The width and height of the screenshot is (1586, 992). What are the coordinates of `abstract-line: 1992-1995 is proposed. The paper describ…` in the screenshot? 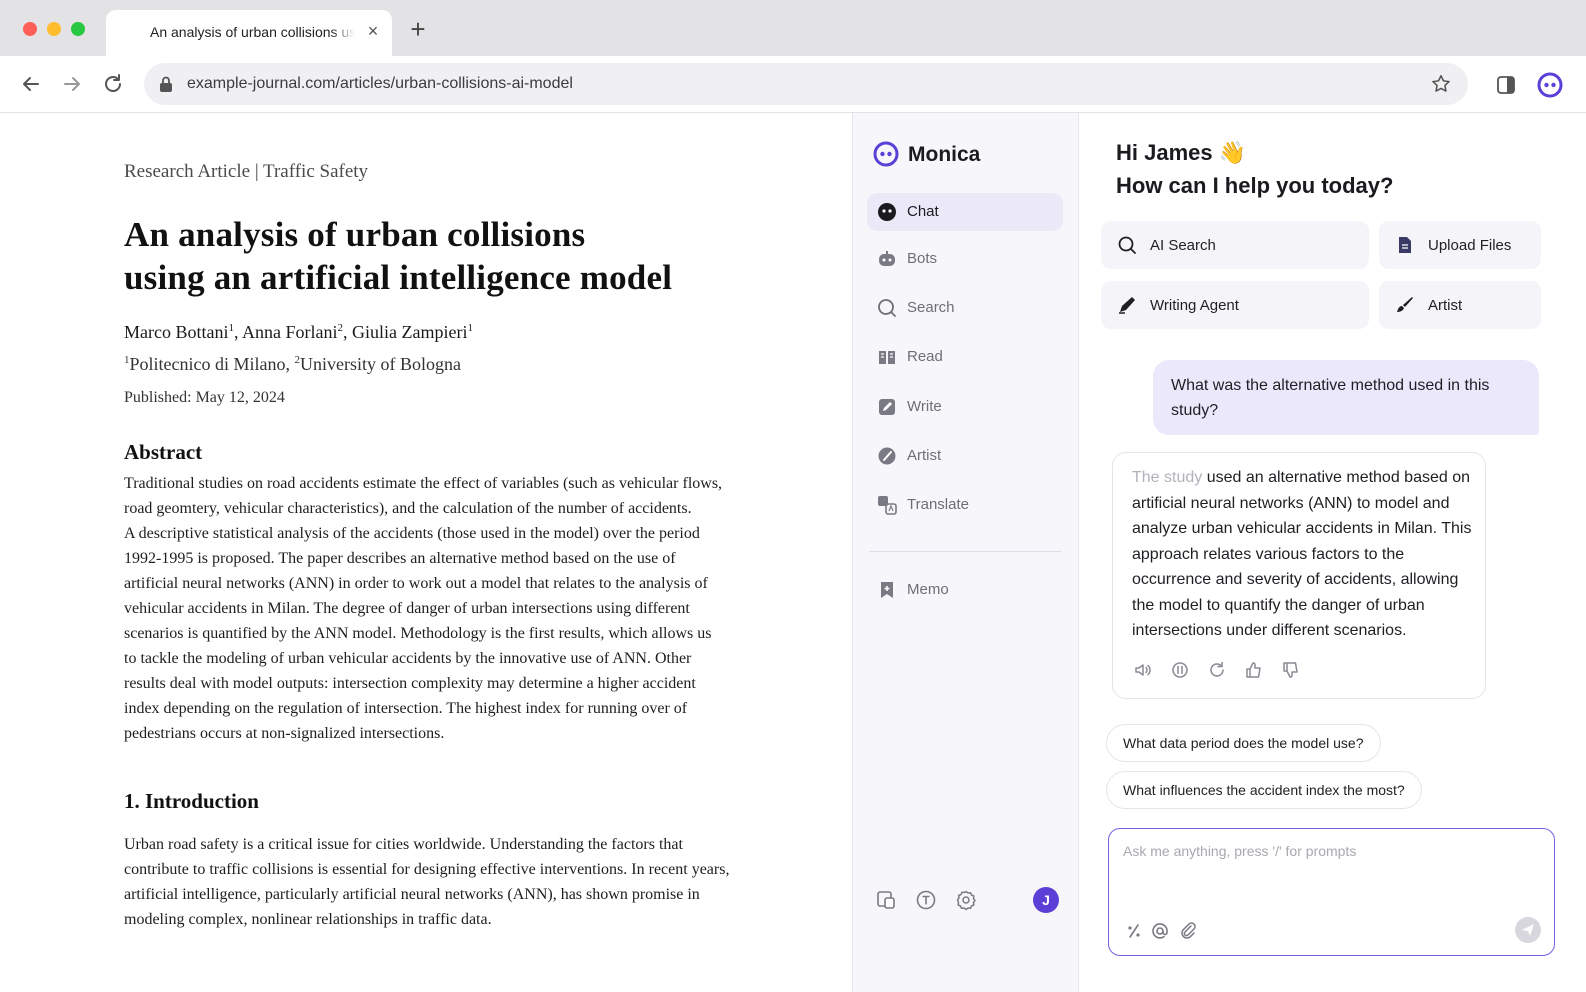 It's located at (400, 558).